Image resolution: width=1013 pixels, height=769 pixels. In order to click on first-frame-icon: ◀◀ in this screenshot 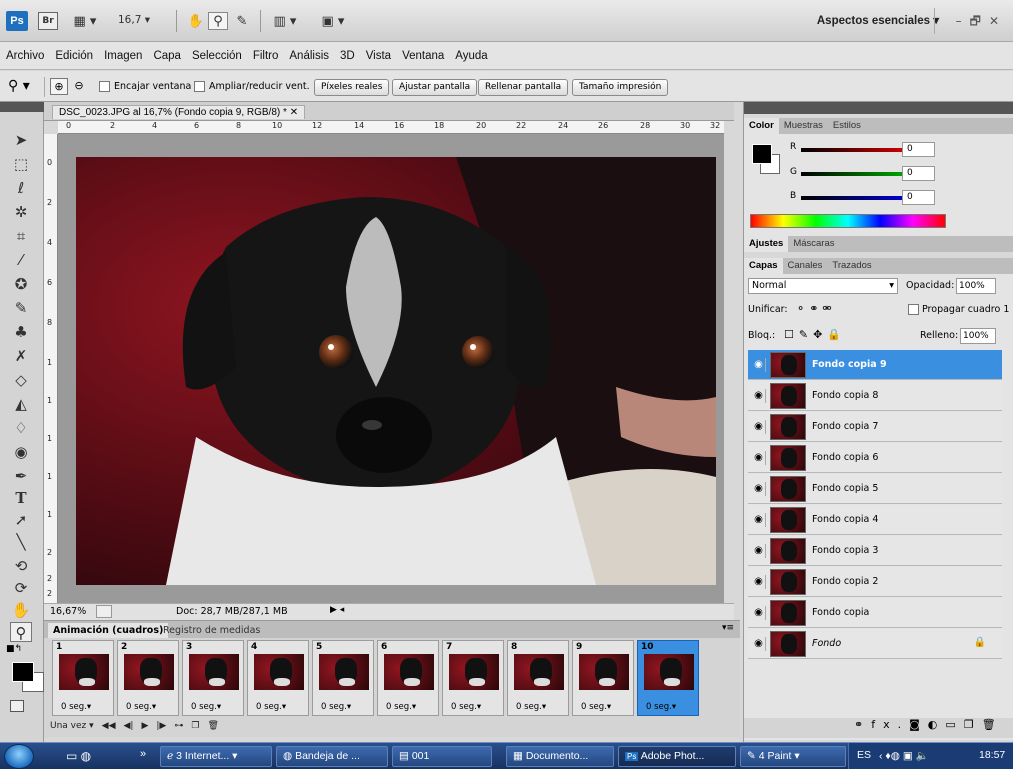, I will do `click(109, 726)`.